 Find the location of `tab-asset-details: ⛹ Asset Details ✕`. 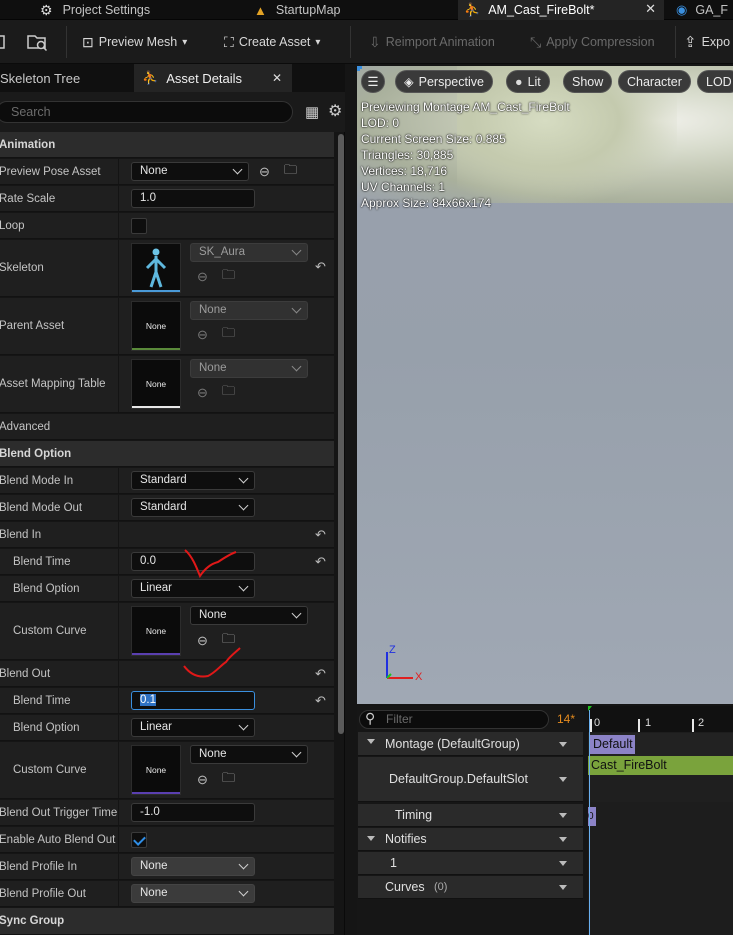

tab-asset-details: ⛹ Asset Details ✕ is located at coordinates (213, 78).